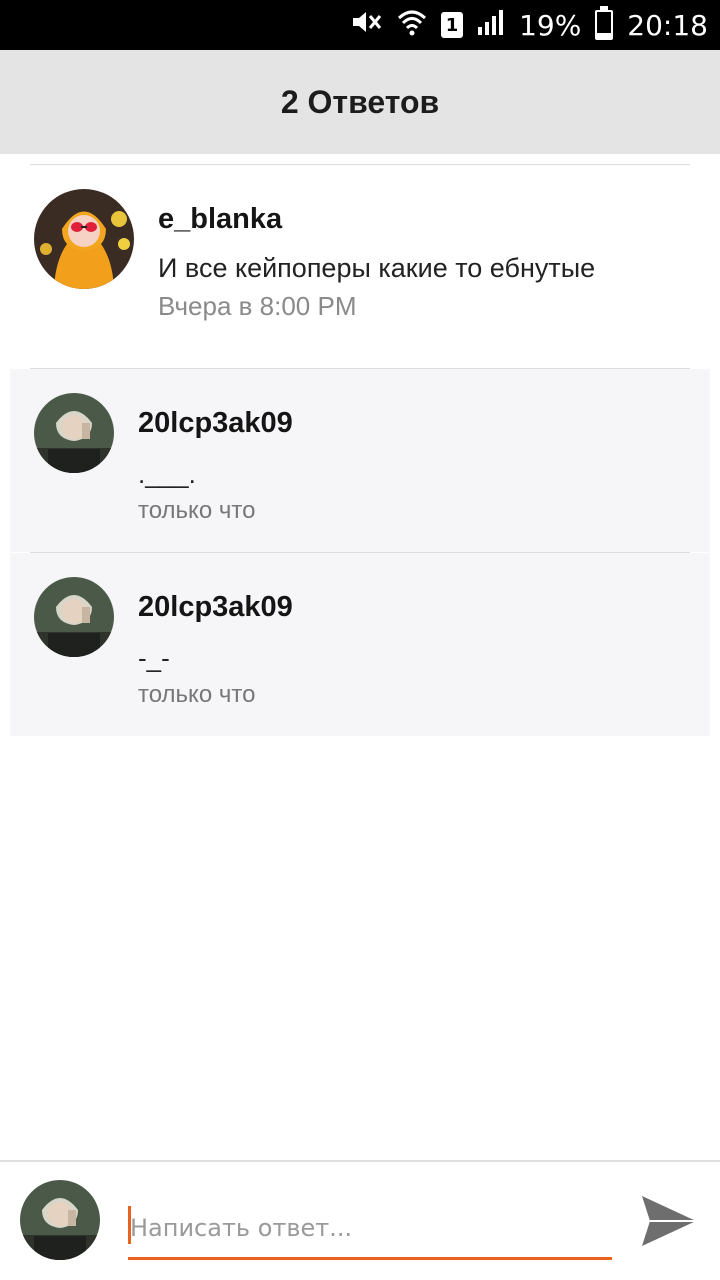 Image resolution: width=720 pixels, height=1280 pixels. I want to click on reply-input-wrapper, so click(370, 1229).